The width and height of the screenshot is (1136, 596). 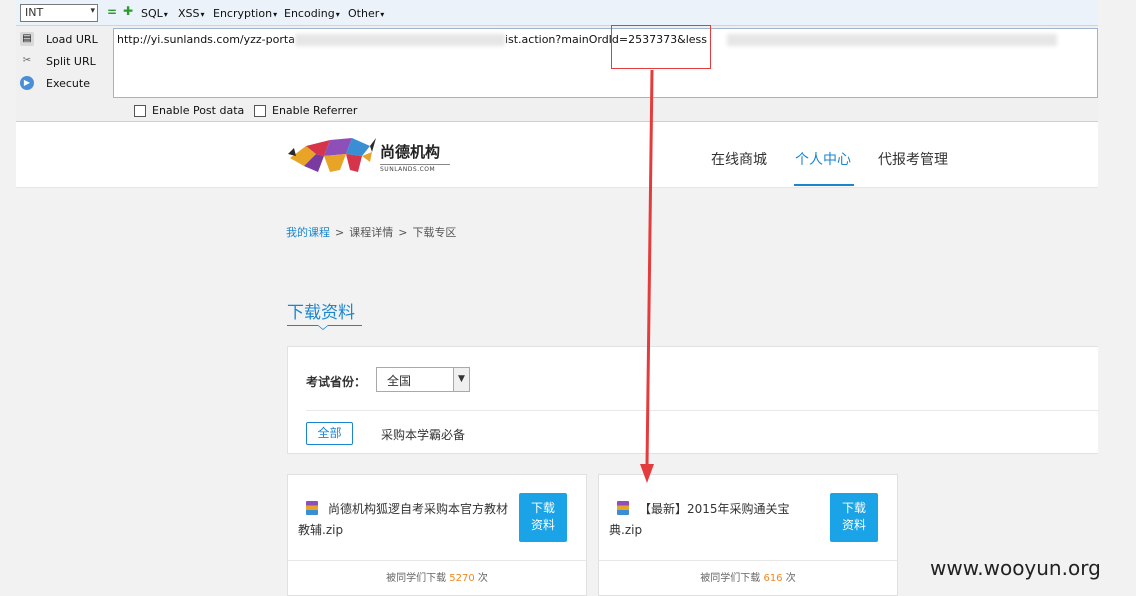 I want to click on breadcrumb-current: 下载专区, so click(x=434, y=232).